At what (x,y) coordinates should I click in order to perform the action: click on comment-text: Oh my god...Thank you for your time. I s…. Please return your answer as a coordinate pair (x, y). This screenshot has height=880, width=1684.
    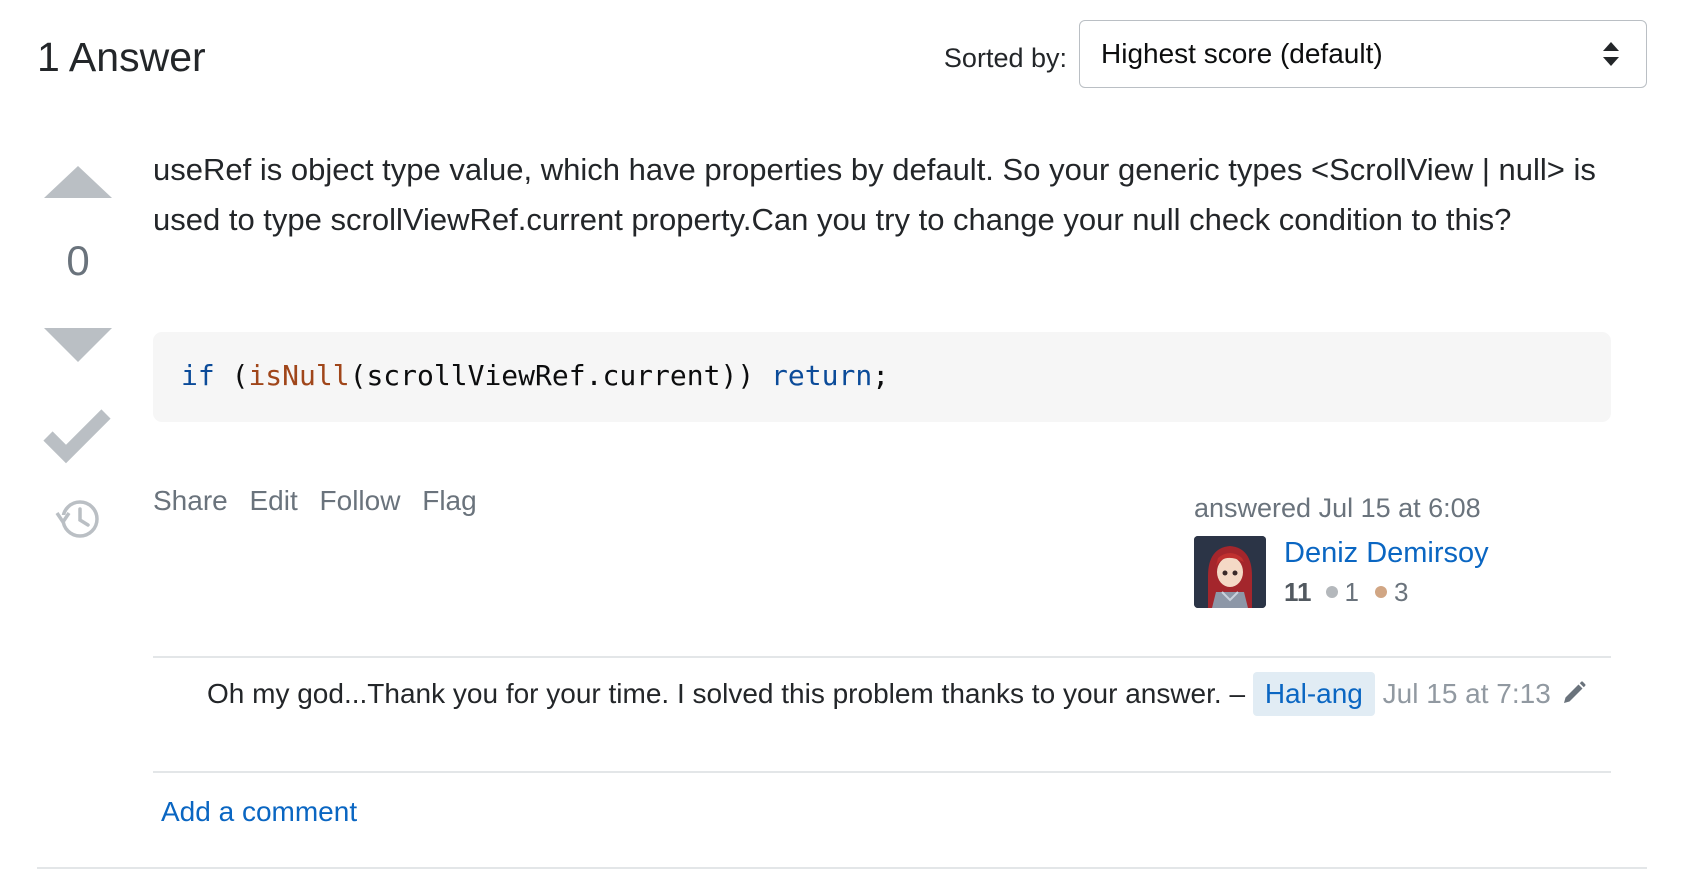
    Looking at the image, I should click on (730, 693).